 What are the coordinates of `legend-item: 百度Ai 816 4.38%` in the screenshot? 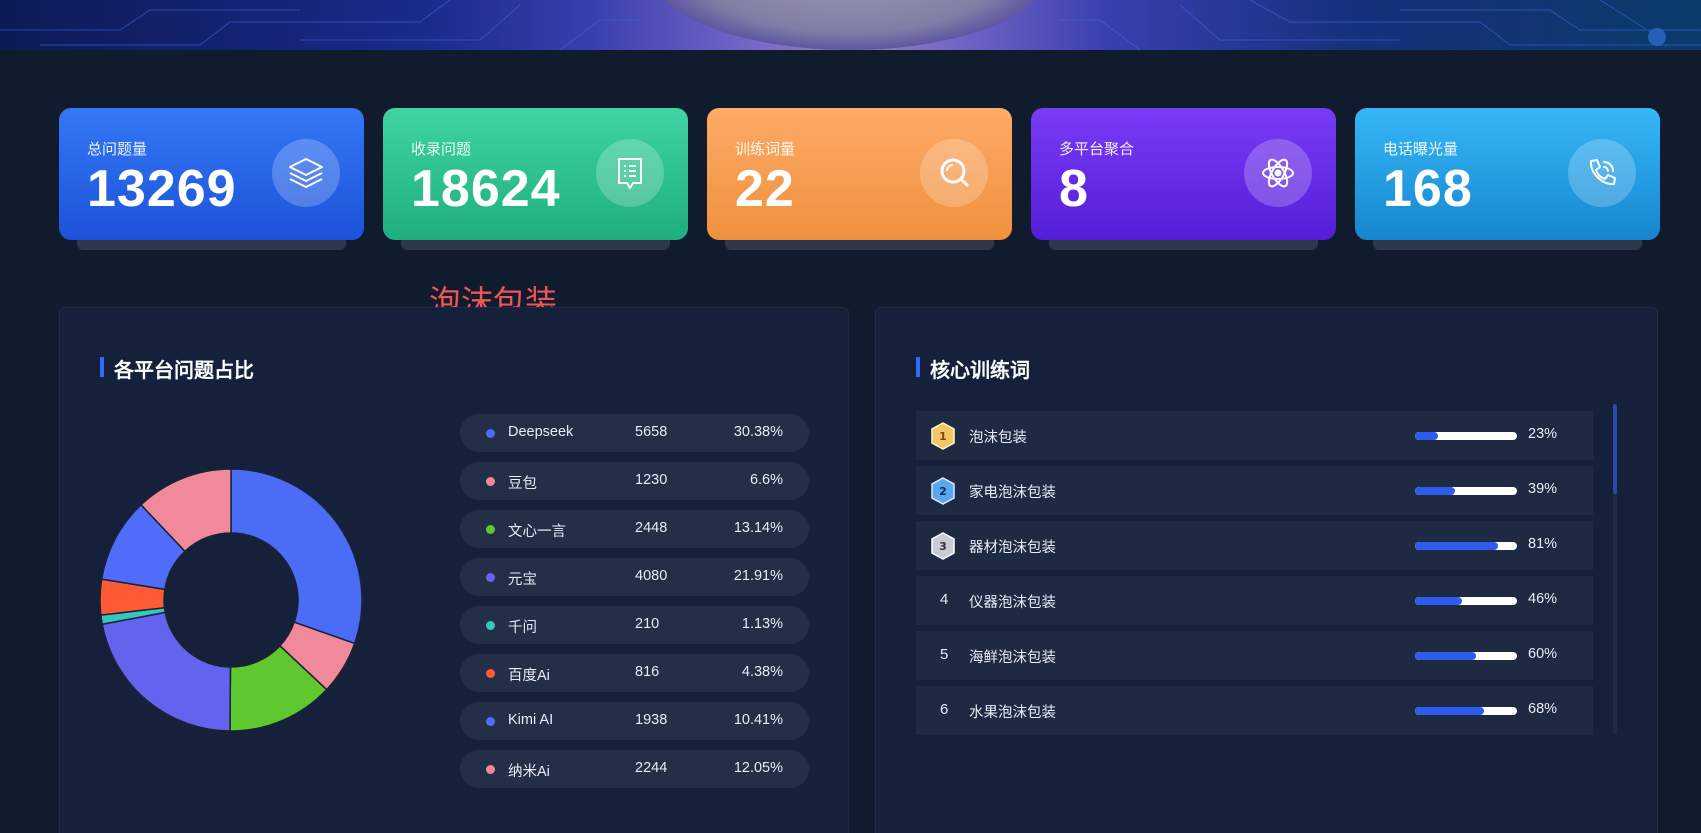 It's located at (634, 673).